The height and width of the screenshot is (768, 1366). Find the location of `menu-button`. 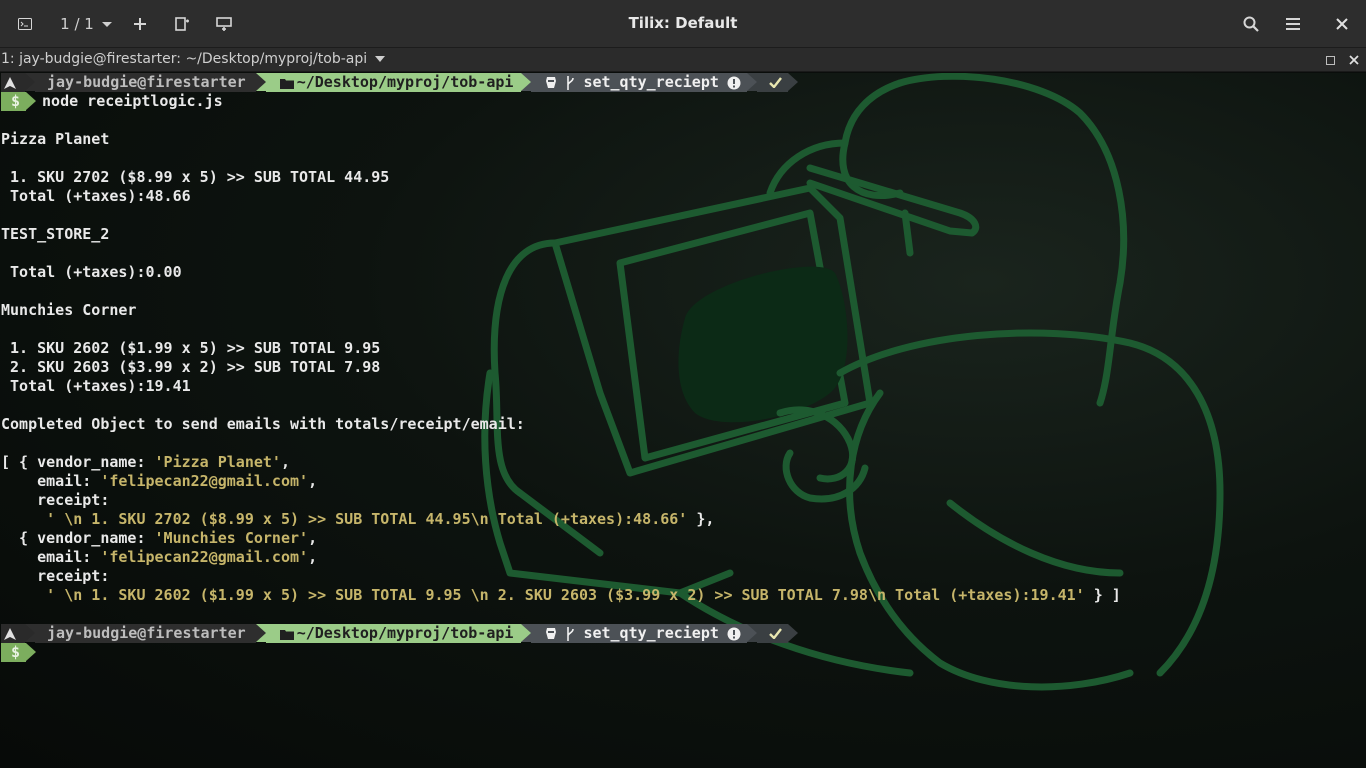

menu-button is located at coordinates (1293, 24).